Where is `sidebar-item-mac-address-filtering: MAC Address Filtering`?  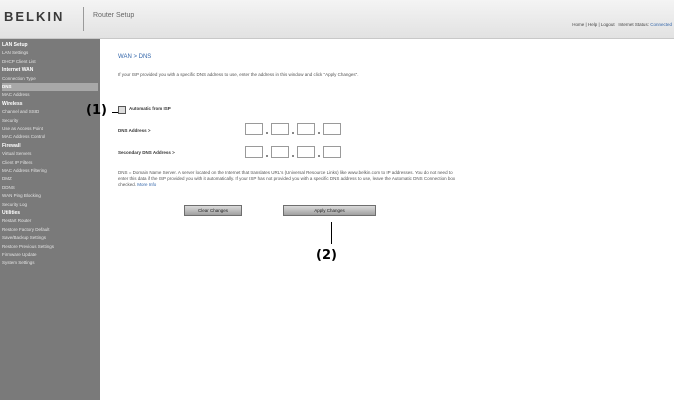 sidebar-item-mac-address-filtering: MAC Address Filtering is located at coordinates (50, 171).